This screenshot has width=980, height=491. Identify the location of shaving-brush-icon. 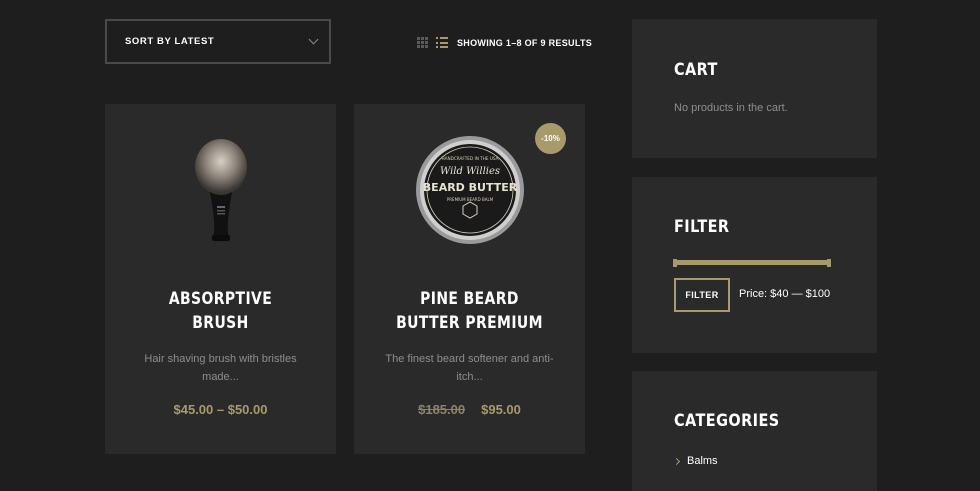
(220, 190).